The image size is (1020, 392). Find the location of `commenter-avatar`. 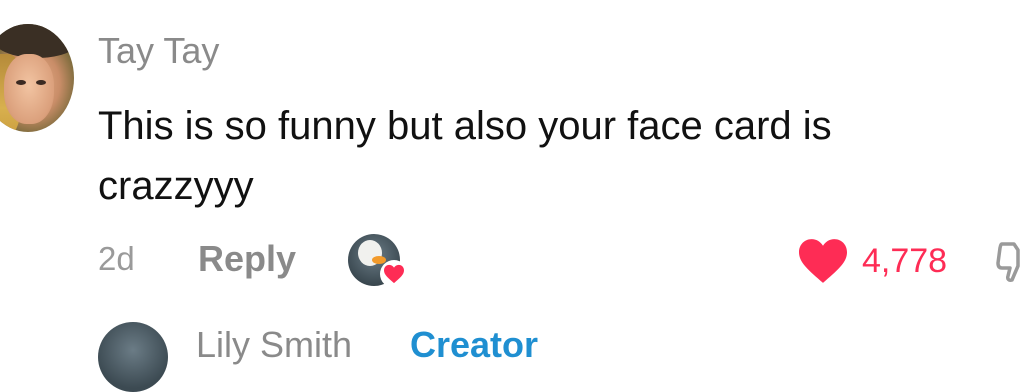

commenter-avatar is located at coordinates (37, 78).